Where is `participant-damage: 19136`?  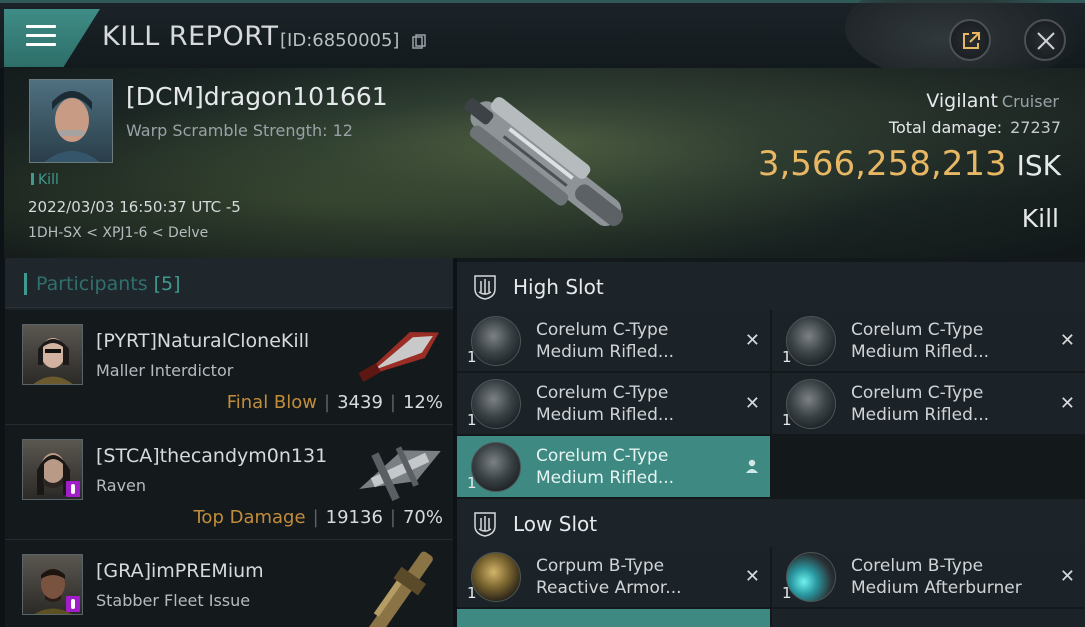
participant-damage: 19136 is located at coordinates (354, 517).